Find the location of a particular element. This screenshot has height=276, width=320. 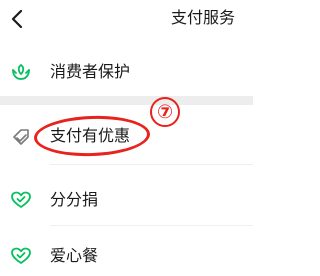

menu-item-label: 分分捐 is located at coordinates (74, 199).